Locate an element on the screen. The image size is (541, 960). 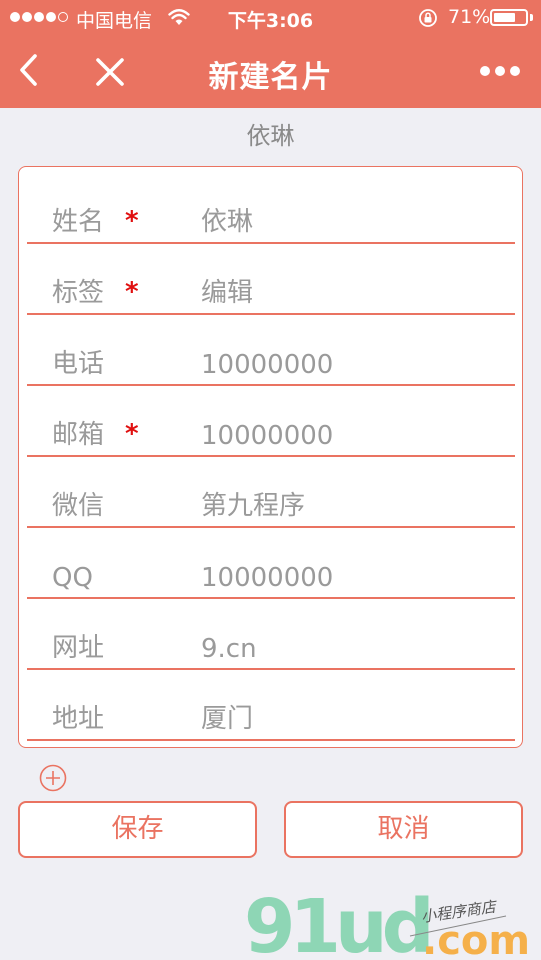
site-logo-watermark: 91ud .com 小程序商店 is located at coordinates (387, 924).